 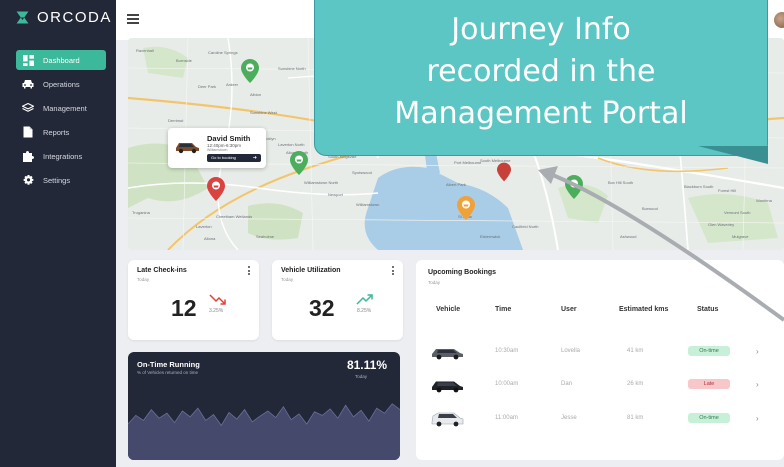 What do you see at coordinates (210, 238) in the screenshot?
I see `map-place-label: Altona` at bounding box center [210, 238].